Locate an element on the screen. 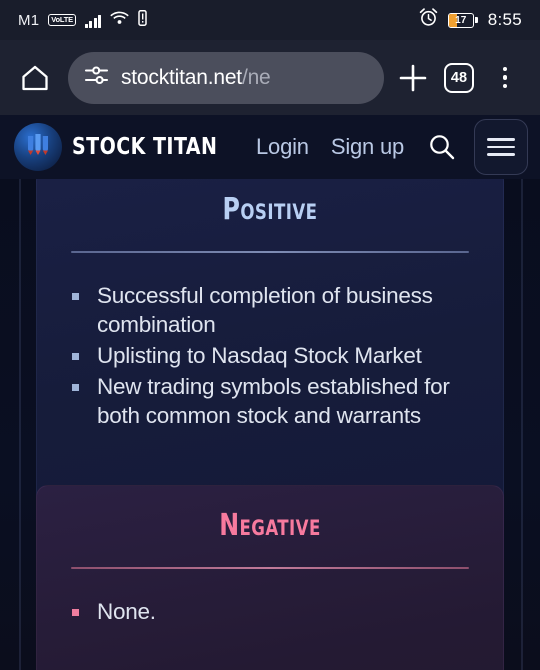 This screenshot has height=670, width=540. site-settings-icon is located at coordinates (96, 78).